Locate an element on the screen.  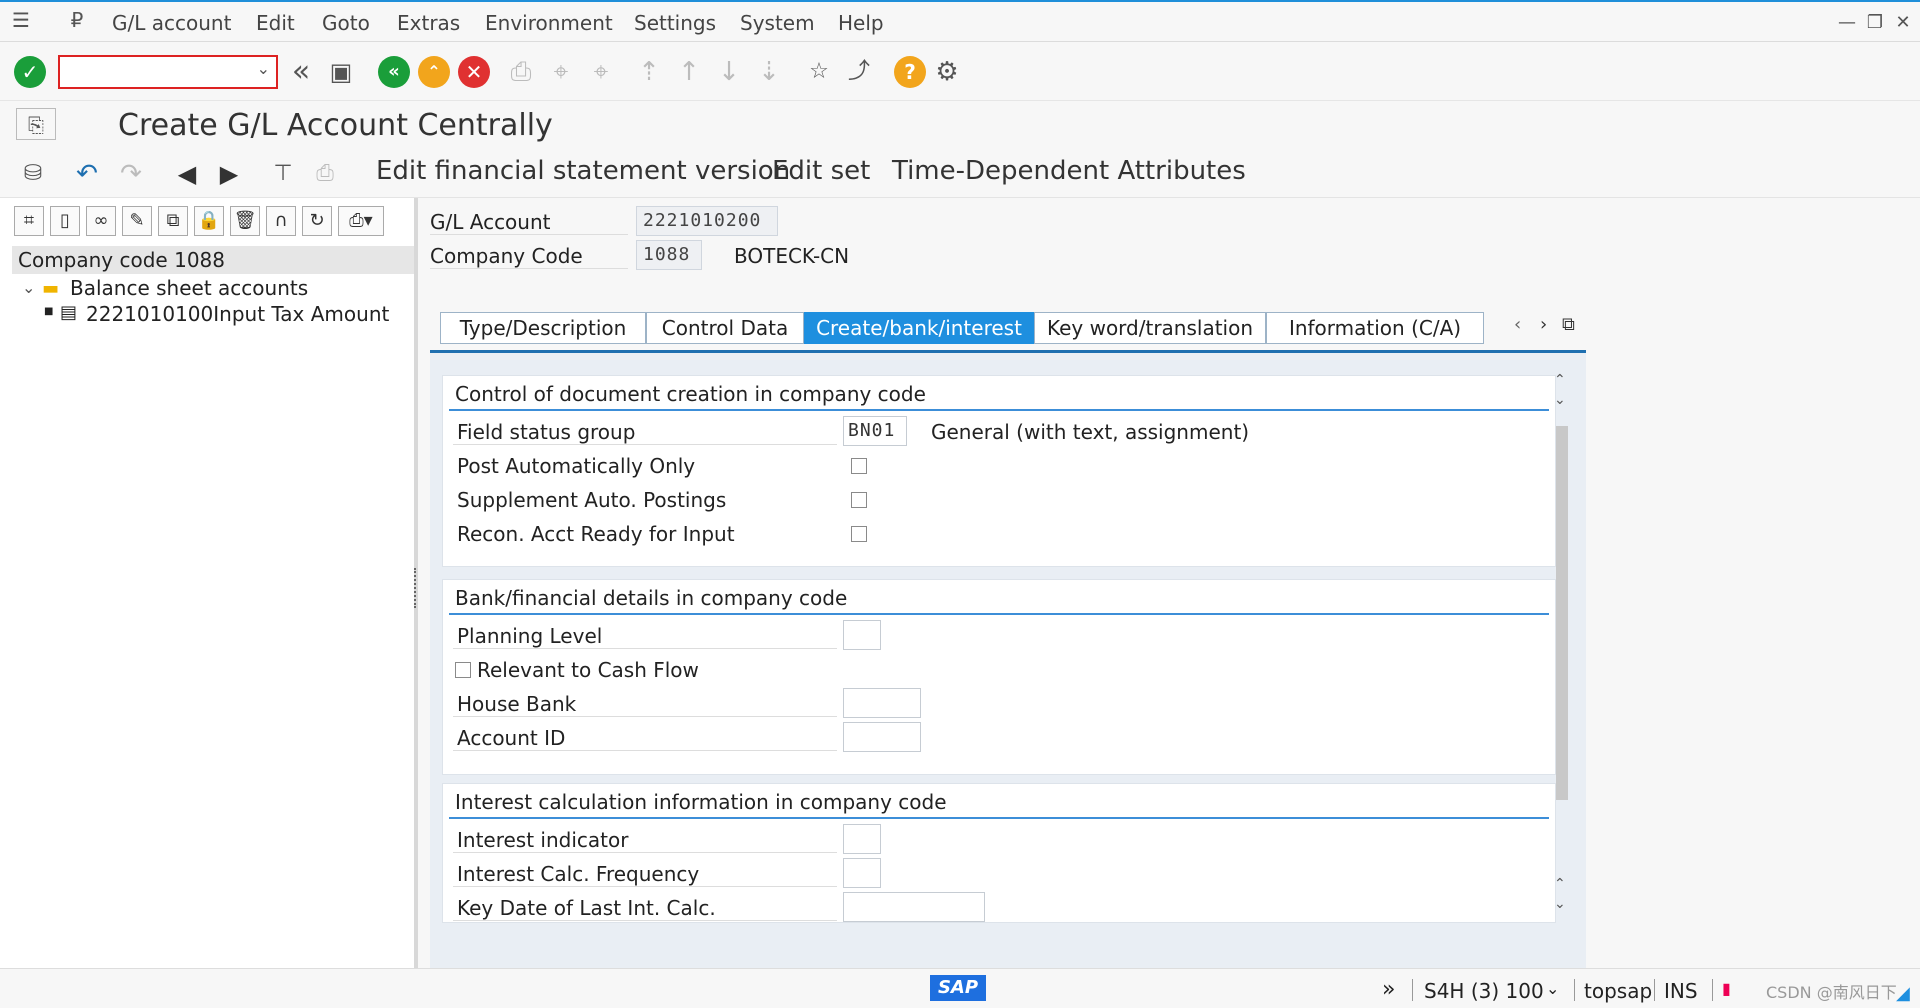
tab-type-description: Type/Description is located at coordinates (543, 328).